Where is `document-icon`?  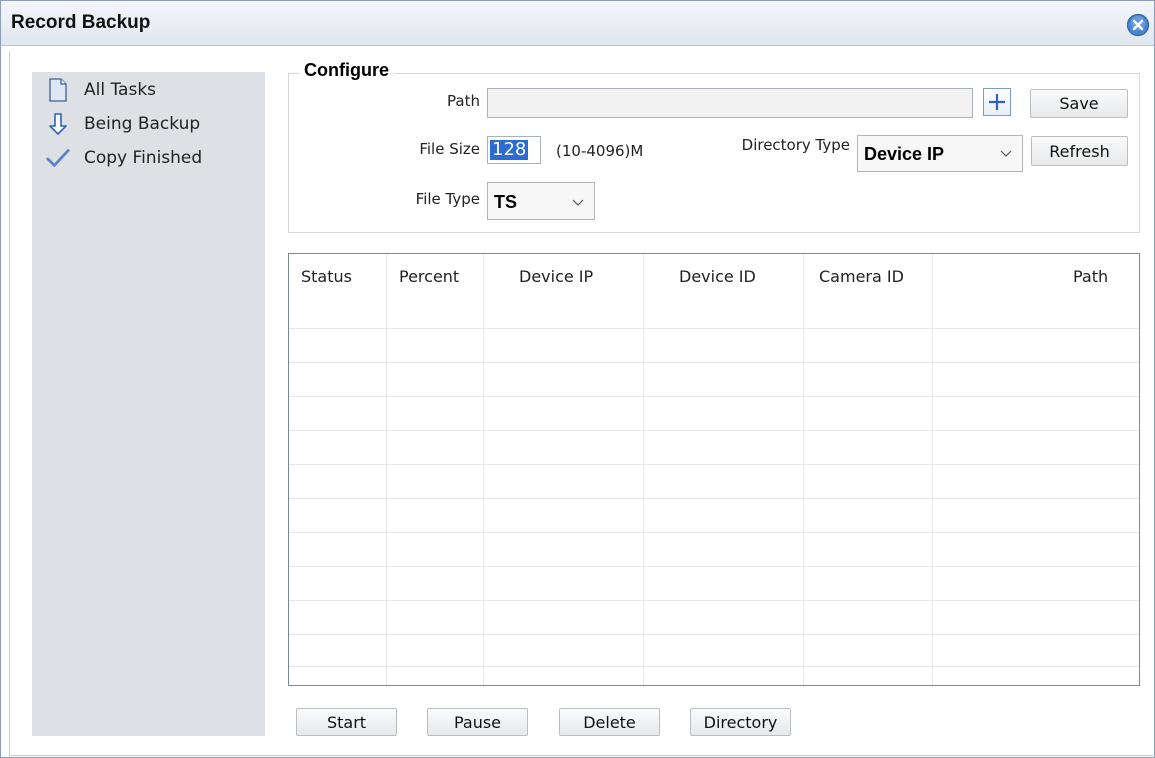 document-icon is located at coordinates (58, 90).